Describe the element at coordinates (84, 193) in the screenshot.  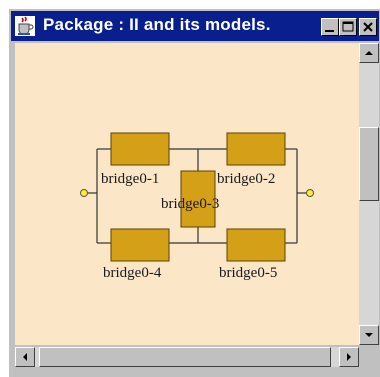
I see `left-terminal` at that location.